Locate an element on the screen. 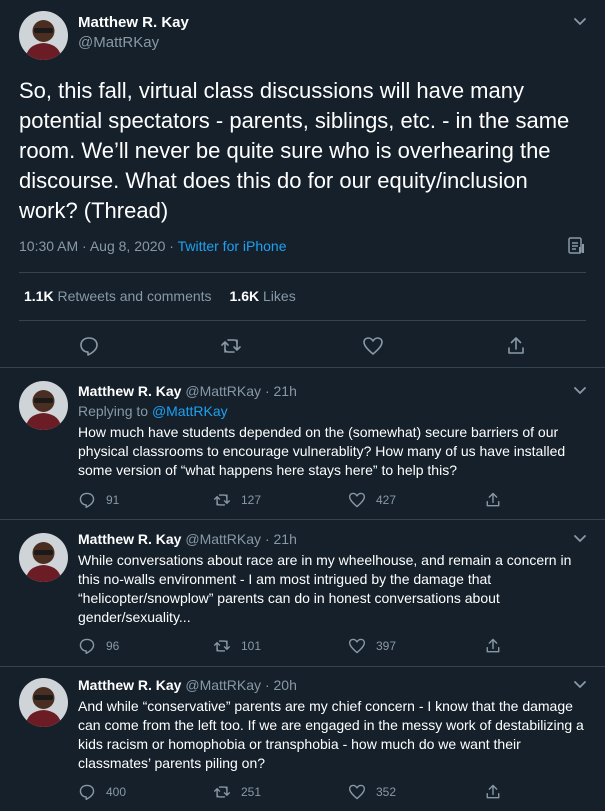  retweets-label: Retweets and comments is located at coordinates (134, 296).